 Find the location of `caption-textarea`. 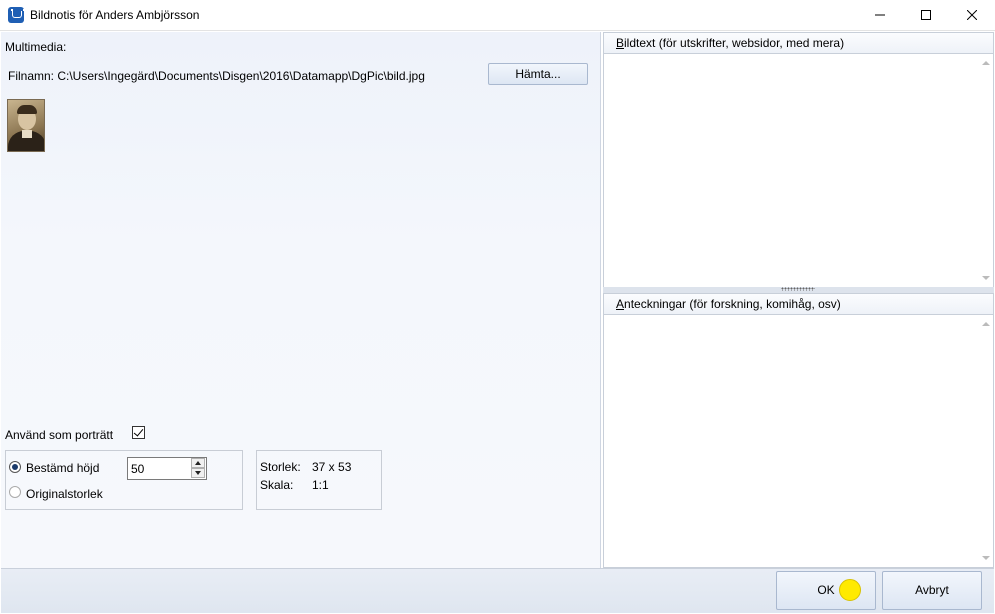

caption-textarea is located at coordinates (798, 171).